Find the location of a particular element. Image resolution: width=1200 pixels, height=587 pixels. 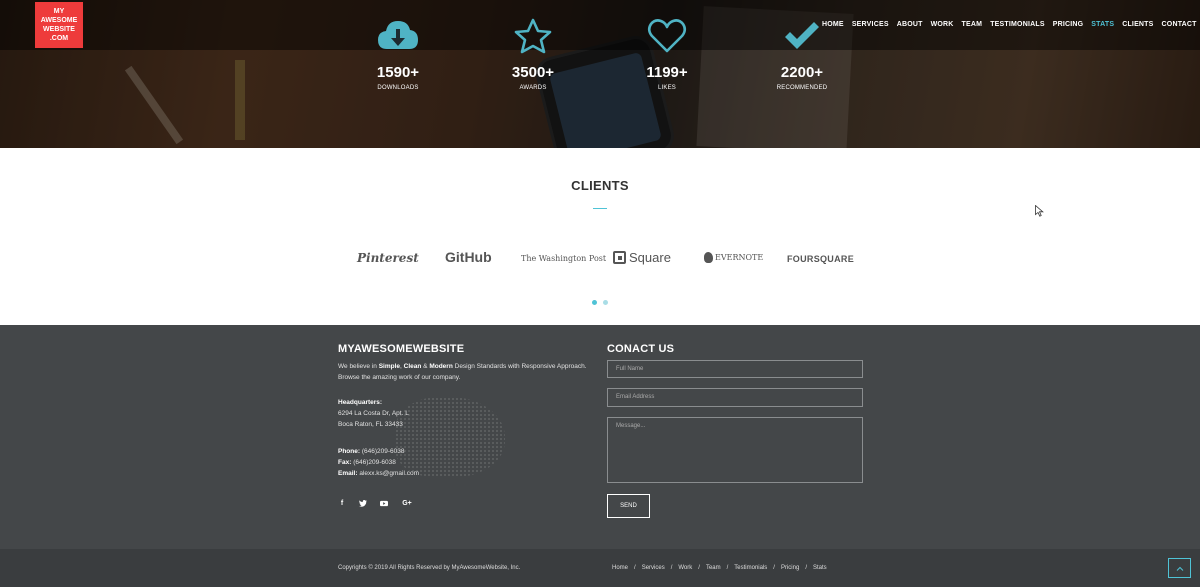

client-logo-foursquare: FOURSQUARE is located at coordinates (821, 259).